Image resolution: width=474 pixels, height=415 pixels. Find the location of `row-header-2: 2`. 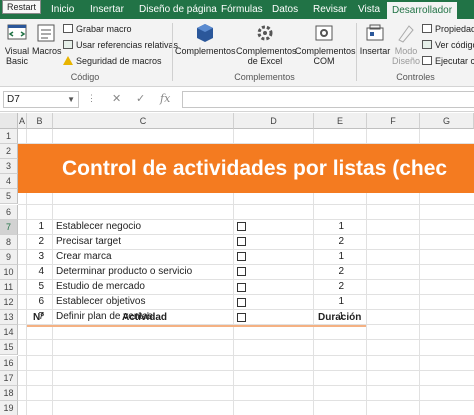

row-header-2: 2 is located at coordinates (9, 152).